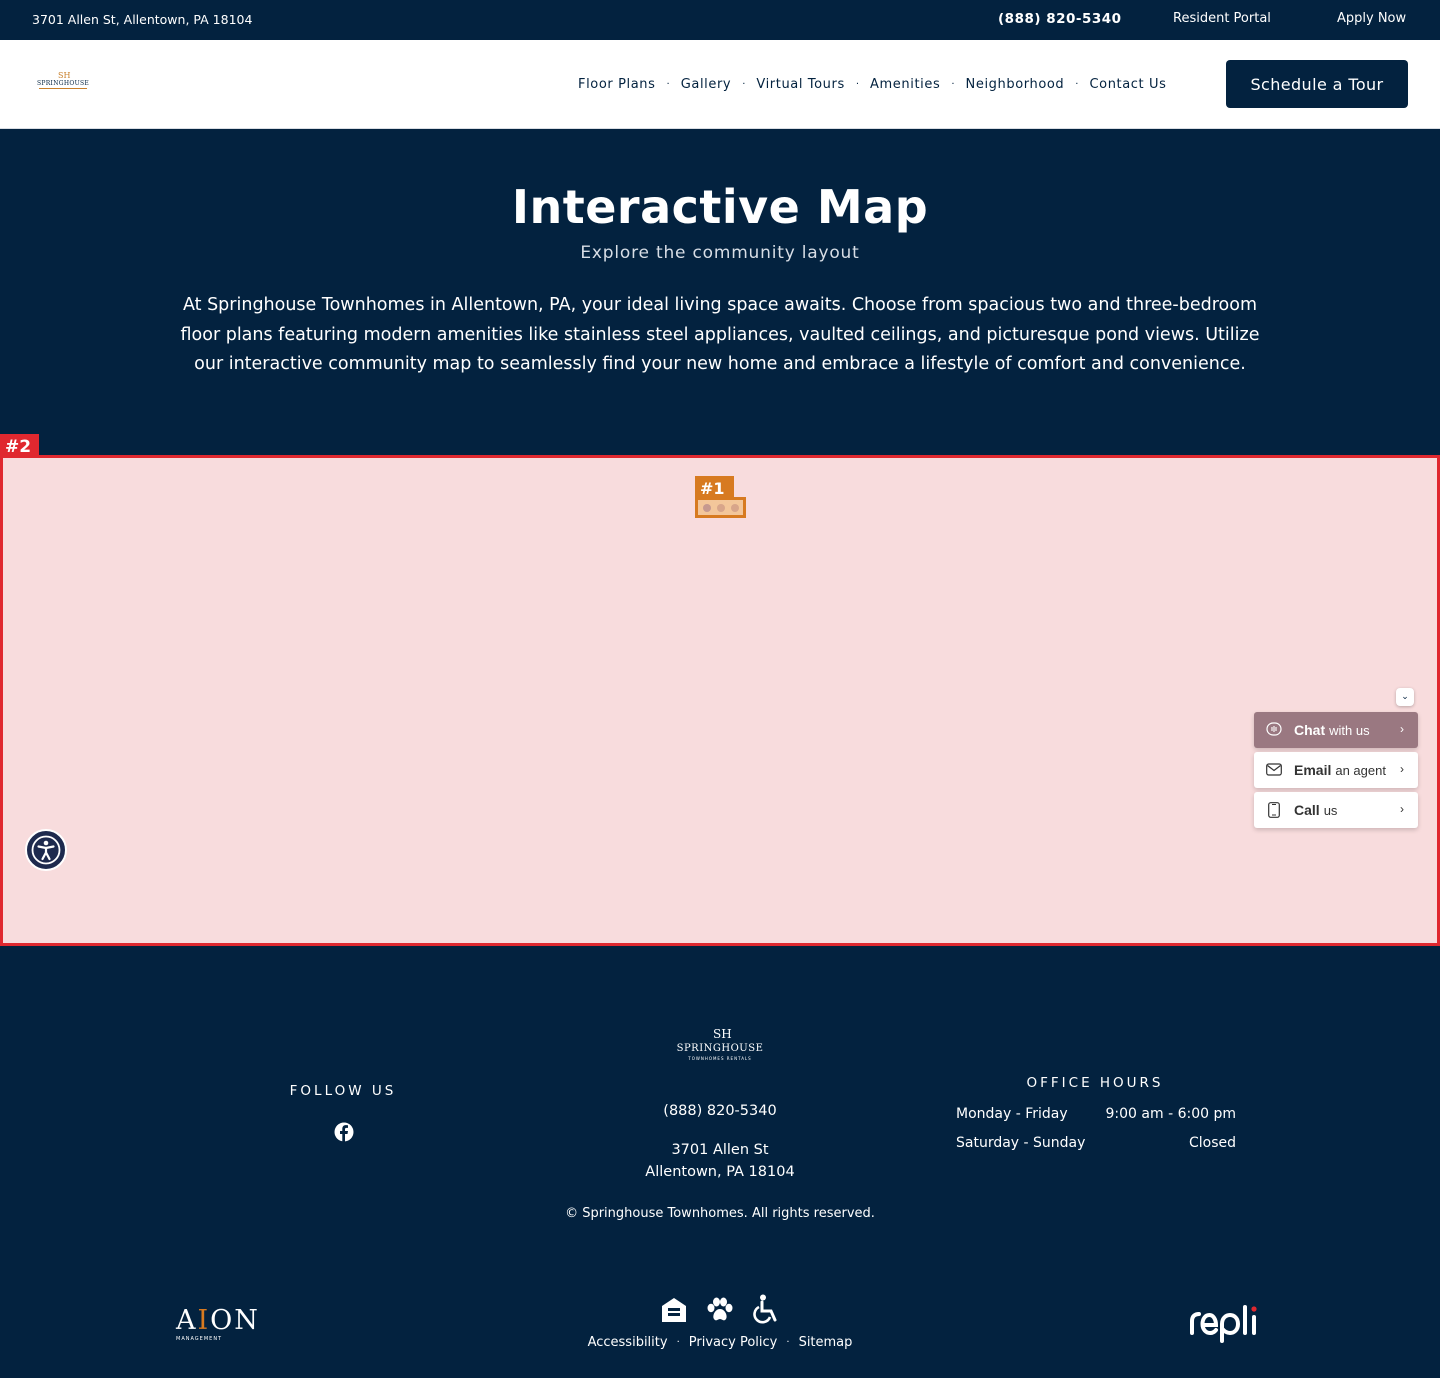 The image size is (1440, 1378). What do you see at coordinates (1170, 1114) in the screenshot?
I see `hours-time: 9:00 am - 6:00 pm` at bounding box center [1170, 1114].